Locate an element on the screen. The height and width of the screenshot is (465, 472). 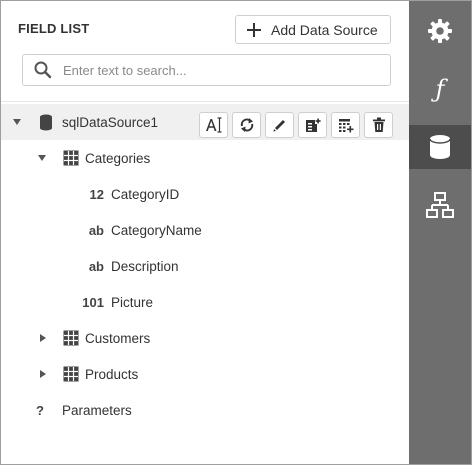
tab-expressions: ƒ is located at coordinates (440, 89).